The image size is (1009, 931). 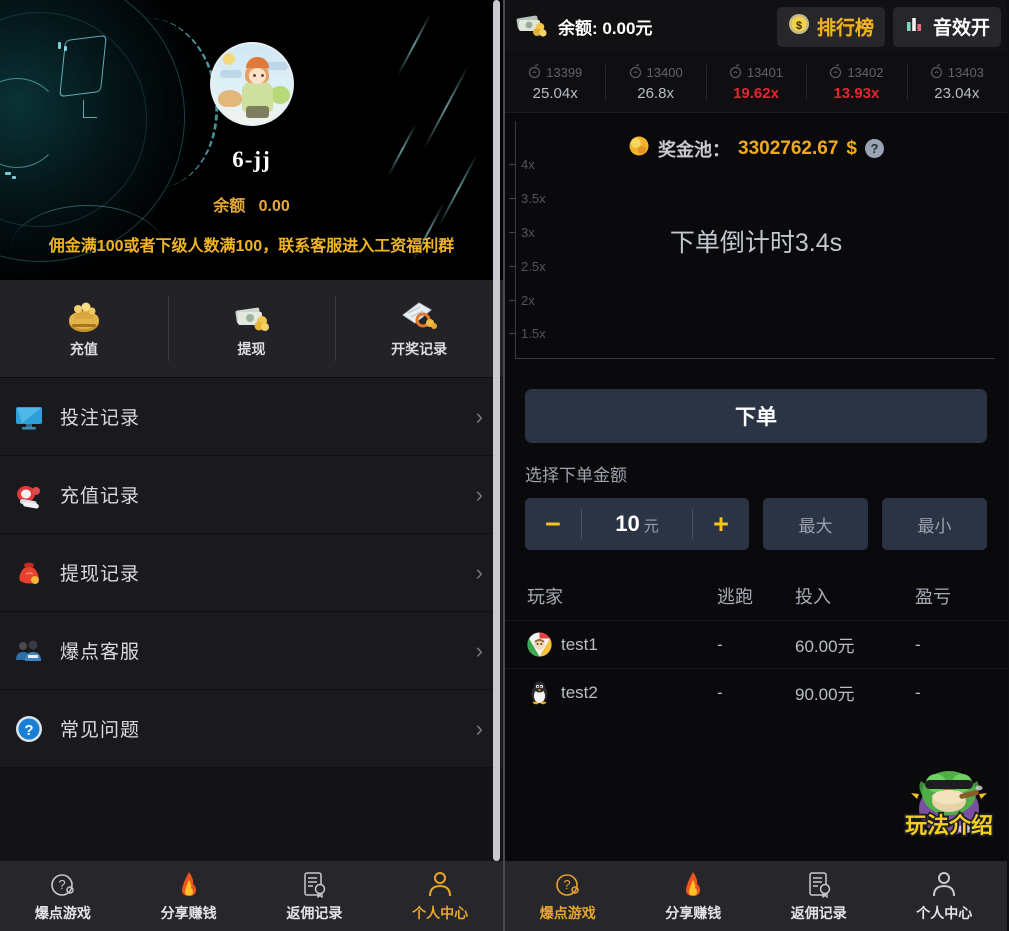 I want to click on equalizer-icon, so click(x=915, y=26).